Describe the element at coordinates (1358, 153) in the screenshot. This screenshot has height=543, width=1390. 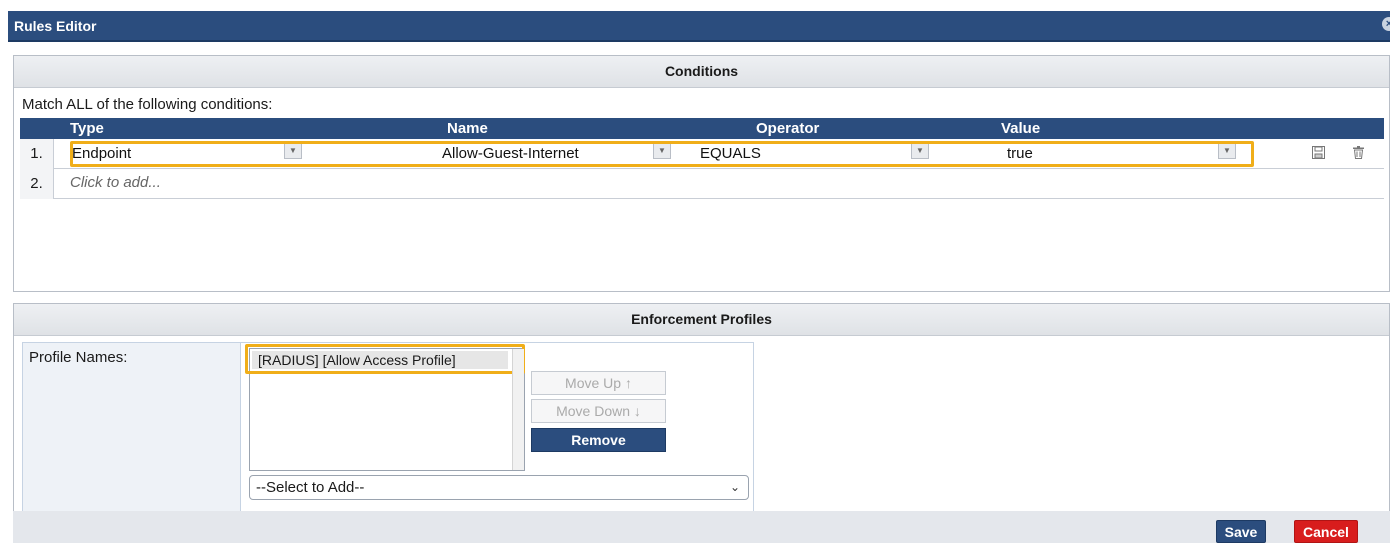
I see `delete-row-icon` at that location.